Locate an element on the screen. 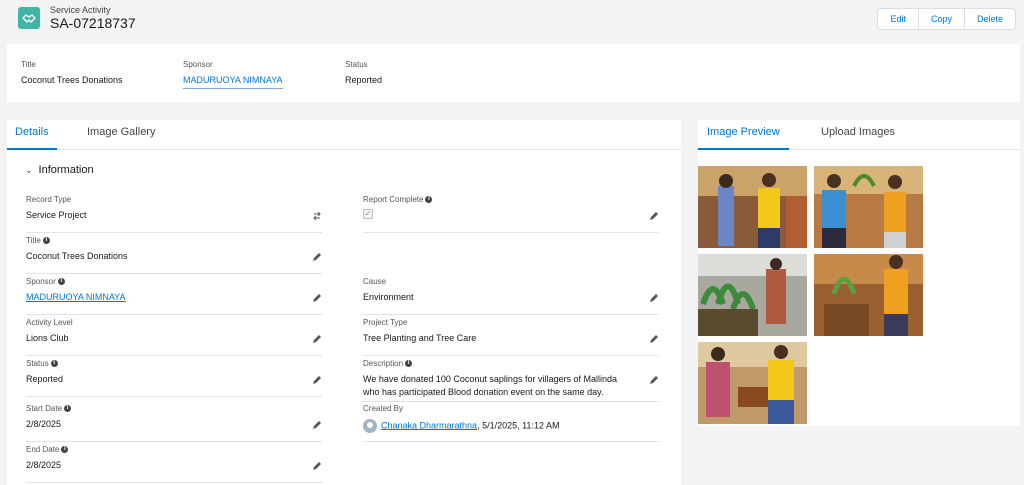  delete-button: Delete is located at coordinates (990, 19).